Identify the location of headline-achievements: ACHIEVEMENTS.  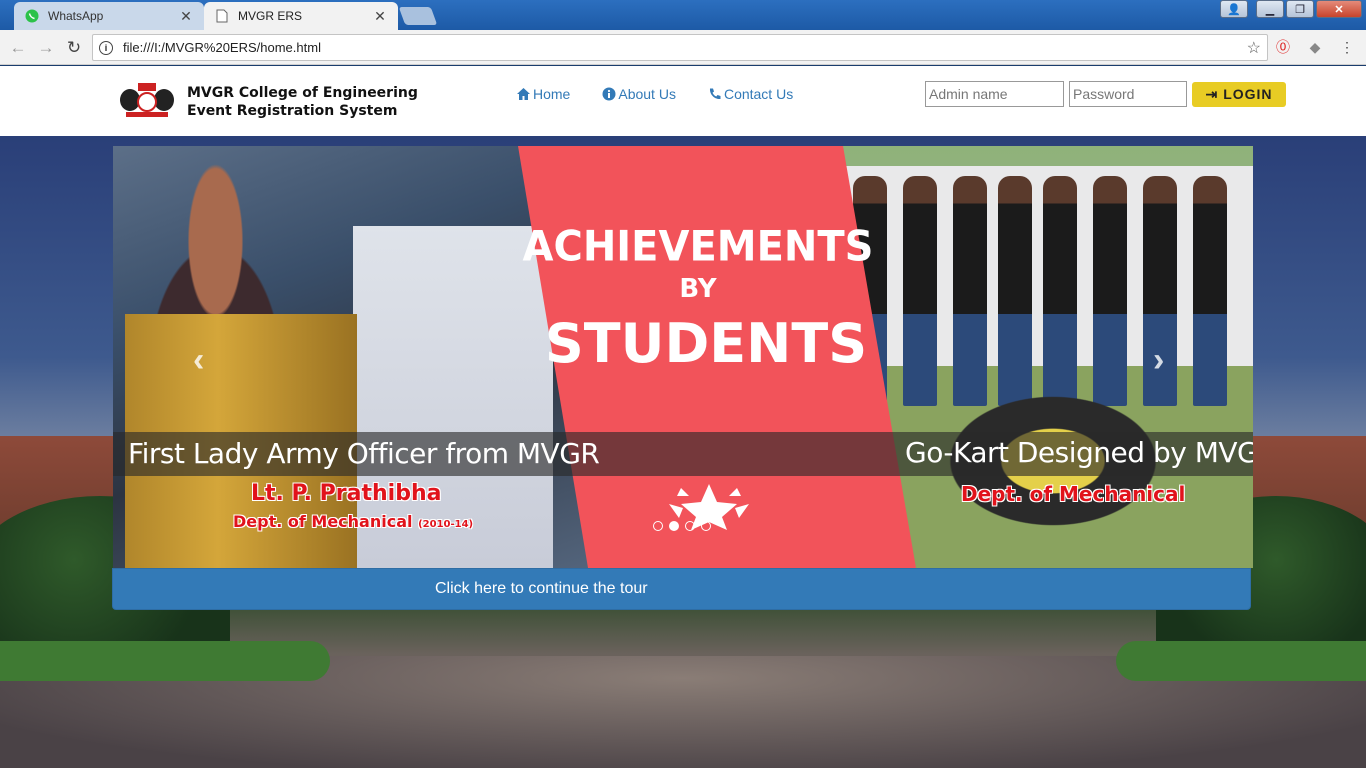
(698, 247).